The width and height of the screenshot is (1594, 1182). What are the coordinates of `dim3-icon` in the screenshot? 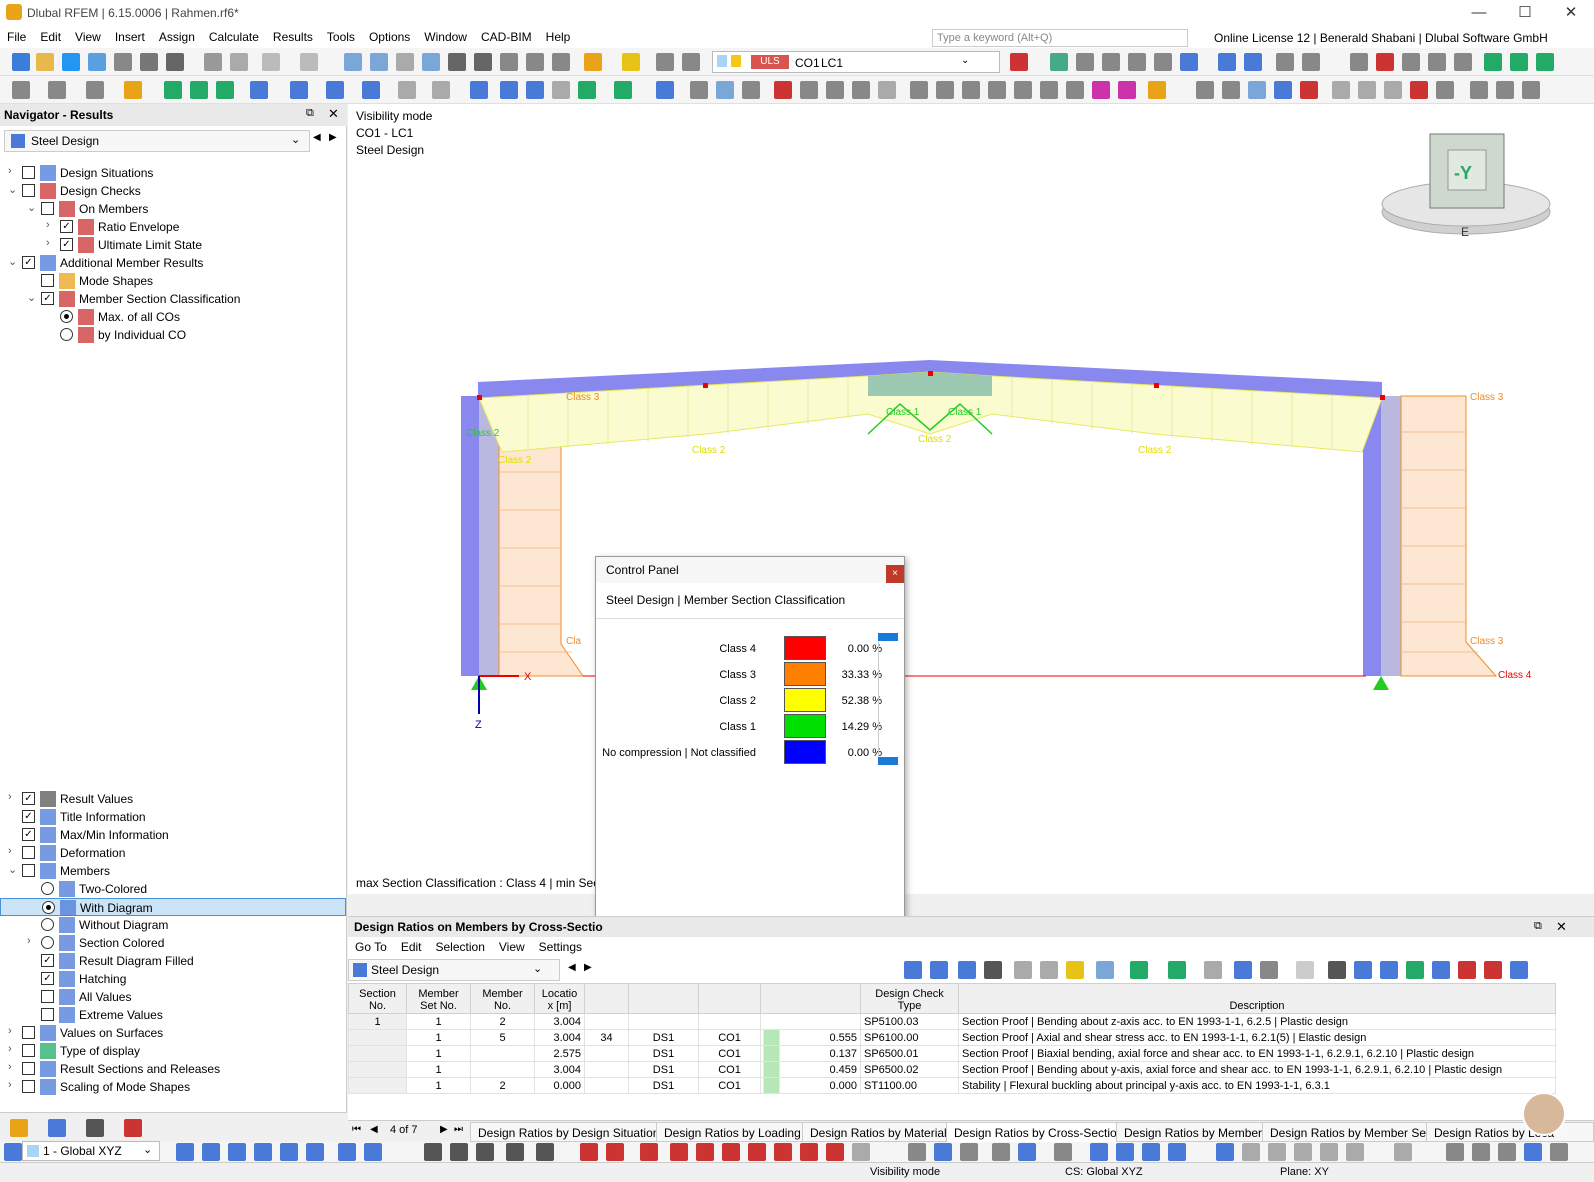 It's located at (751, 90).